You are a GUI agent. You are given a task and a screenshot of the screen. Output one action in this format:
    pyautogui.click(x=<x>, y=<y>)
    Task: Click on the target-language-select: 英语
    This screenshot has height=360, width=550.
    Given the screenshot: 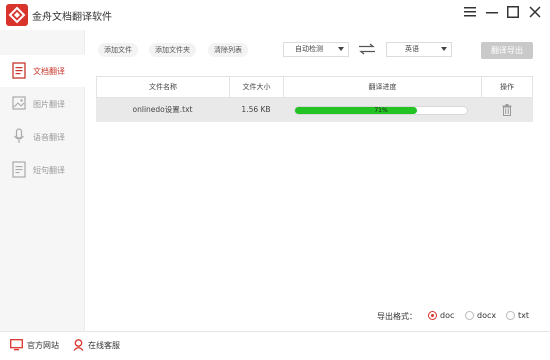 What is the action you would take?
    pyautogui.click(x=419, y=49)
    